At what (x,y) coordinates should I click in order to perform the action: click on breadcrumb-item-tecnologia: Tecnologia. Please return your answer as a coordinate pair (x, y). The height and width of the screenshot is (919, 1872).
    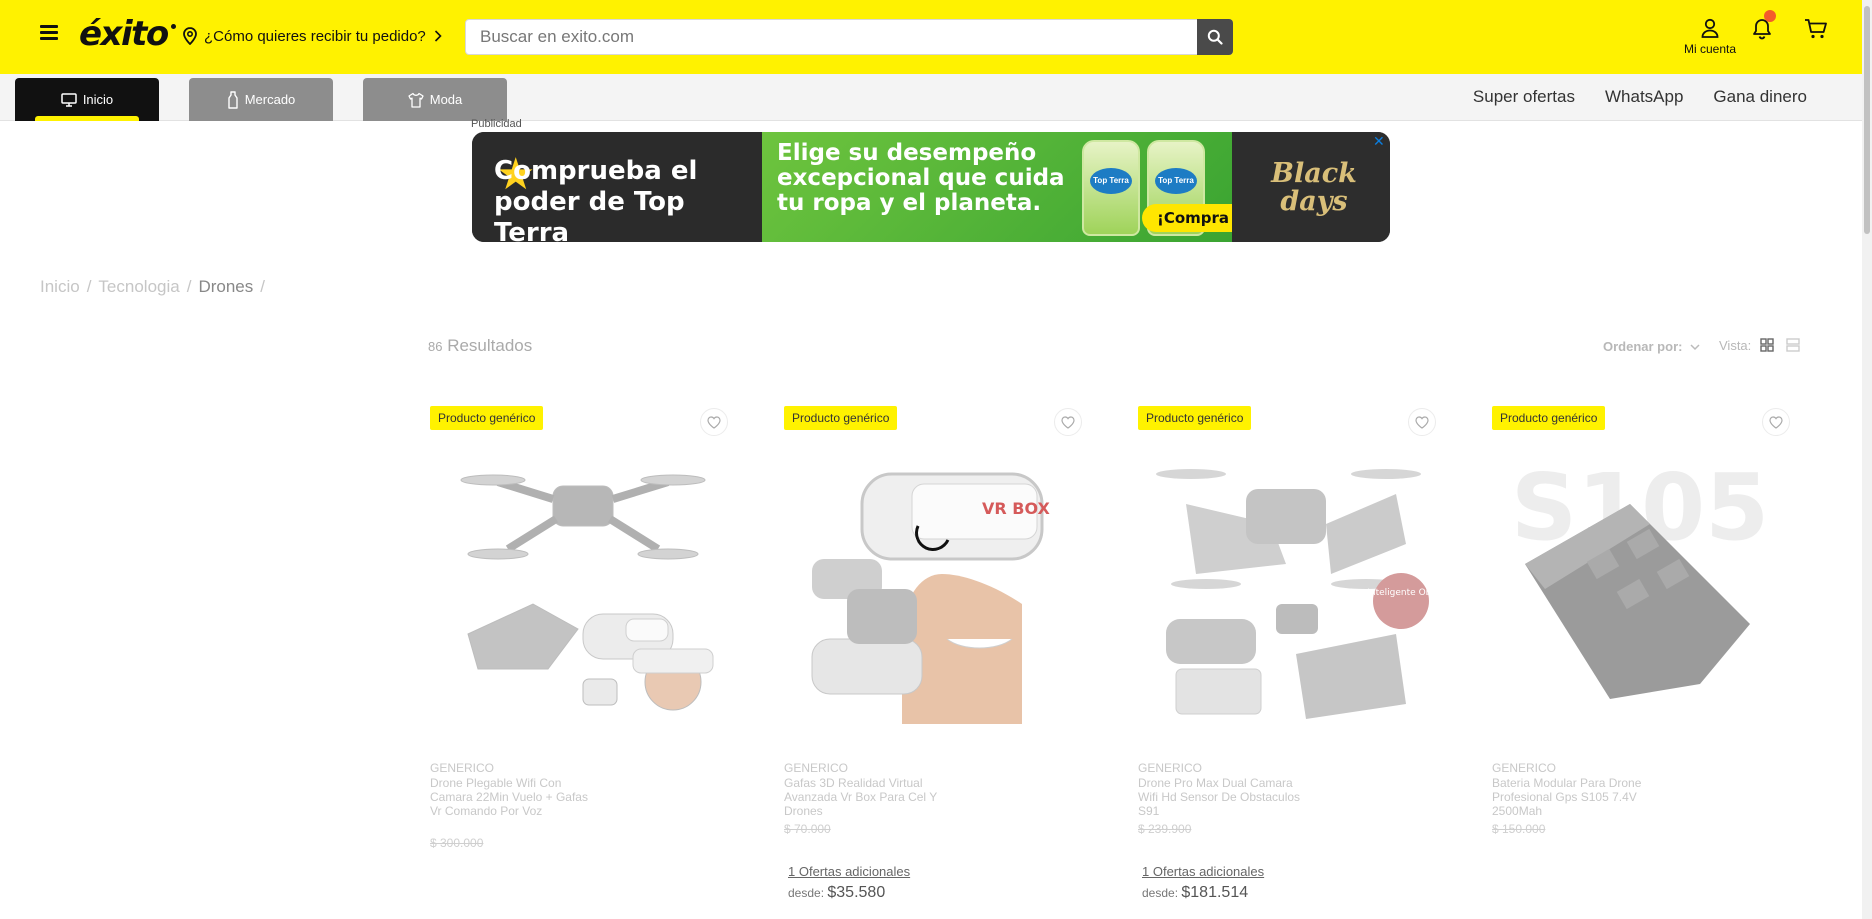
    Looking at the image, I should click on (138, 286).